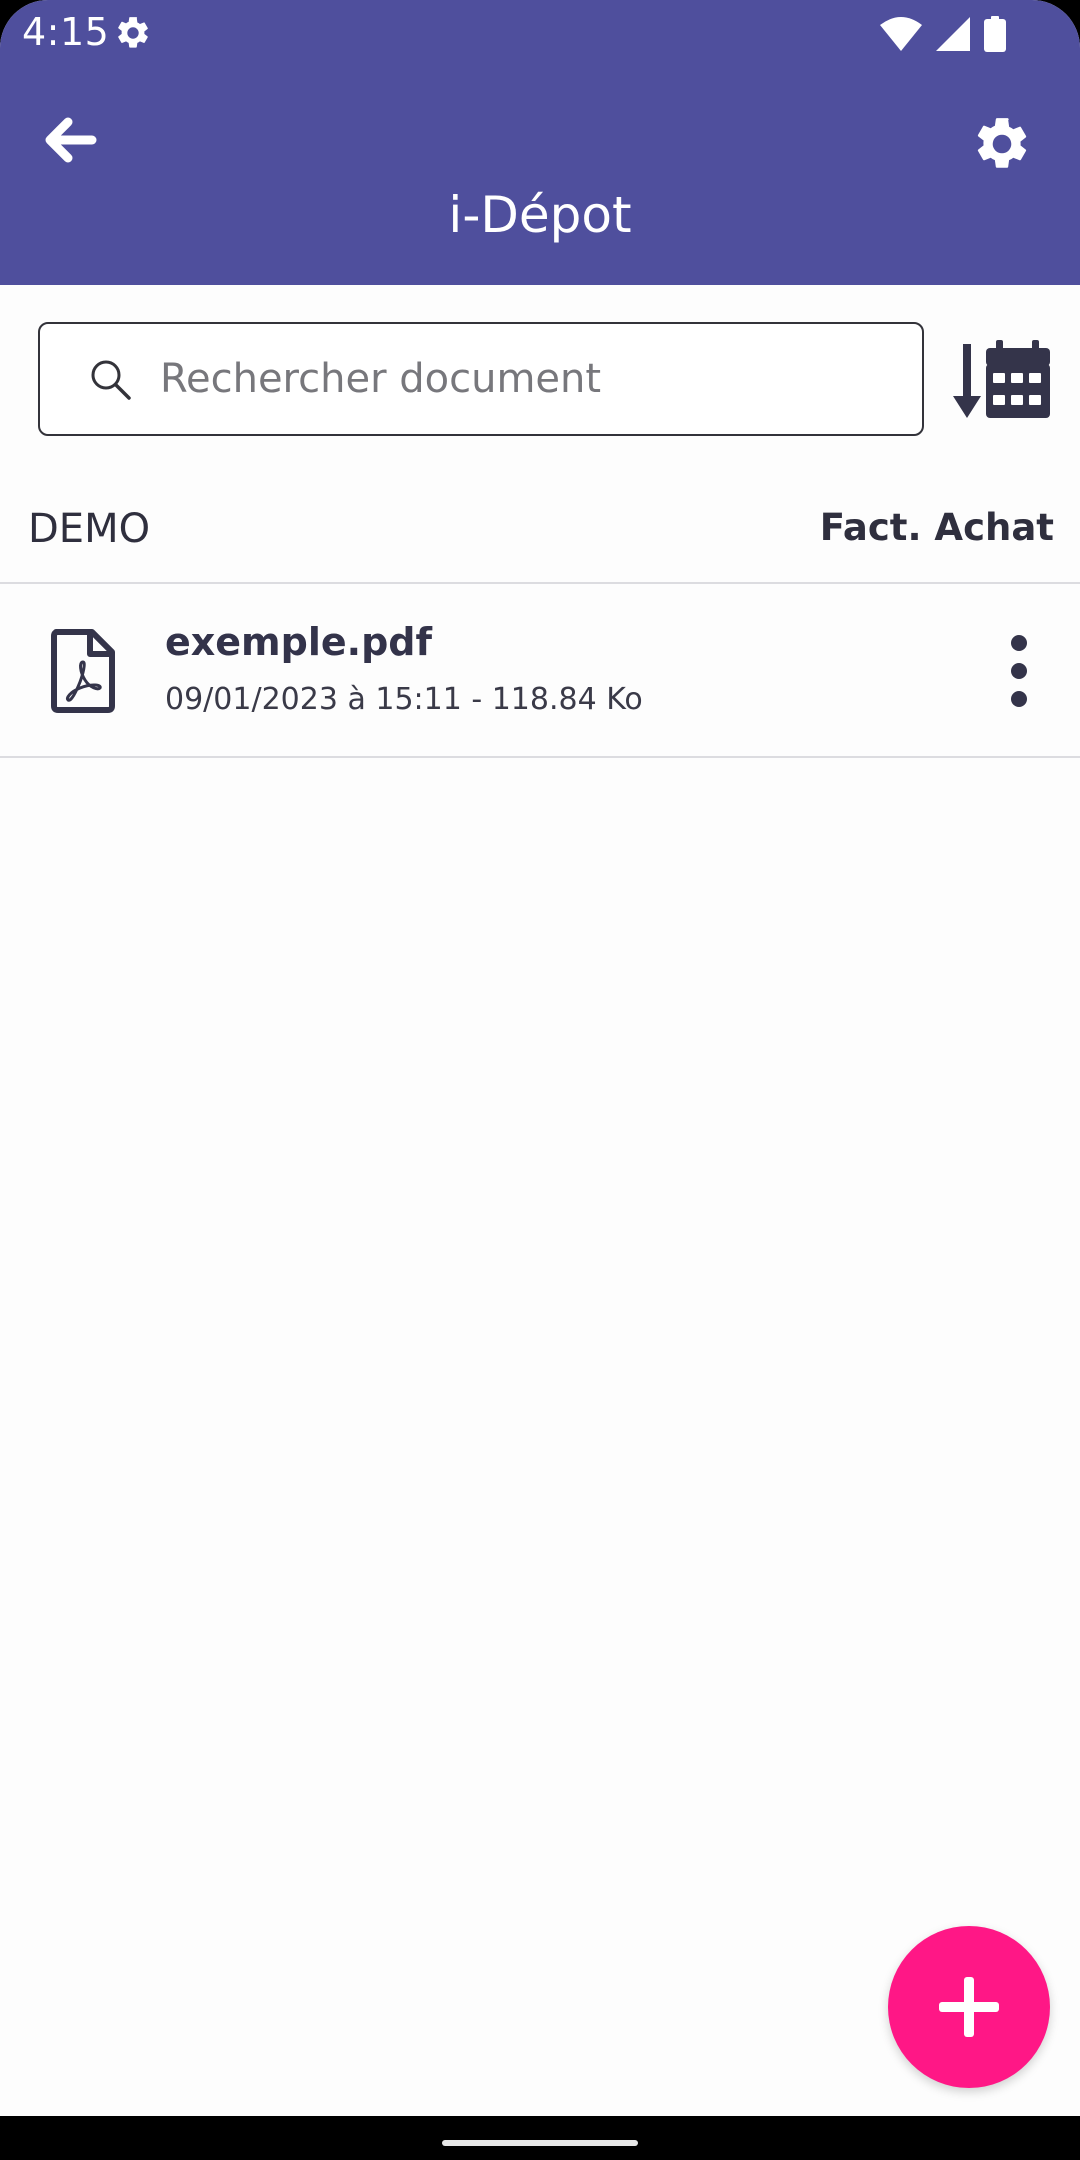 This screenshot has height=2160, width=1080. Describe the element at coordinates (953, 34) in the screenshot. I see `signal-icon` at that location.